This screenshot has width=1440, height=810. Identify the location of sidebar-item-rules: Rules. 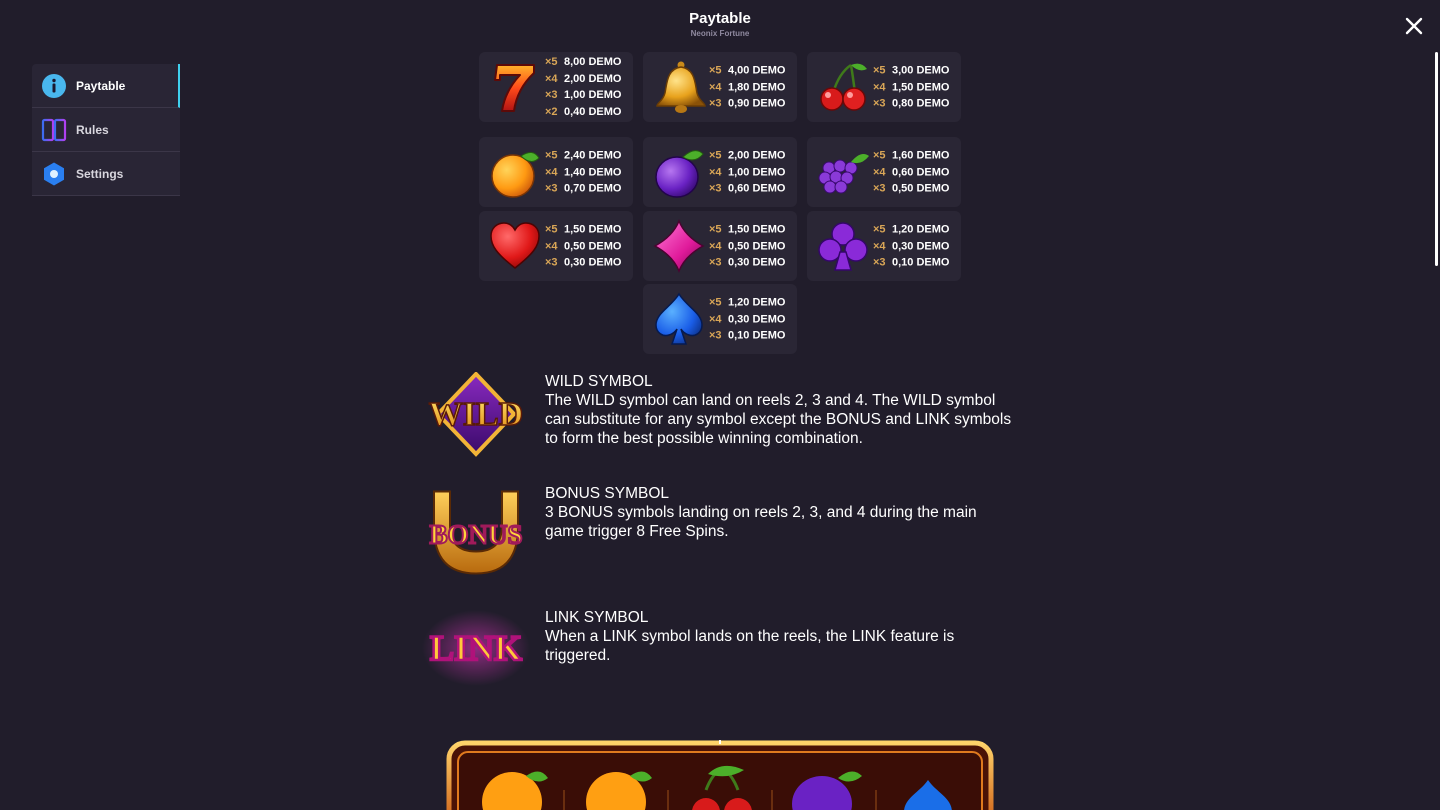
(106, 130).